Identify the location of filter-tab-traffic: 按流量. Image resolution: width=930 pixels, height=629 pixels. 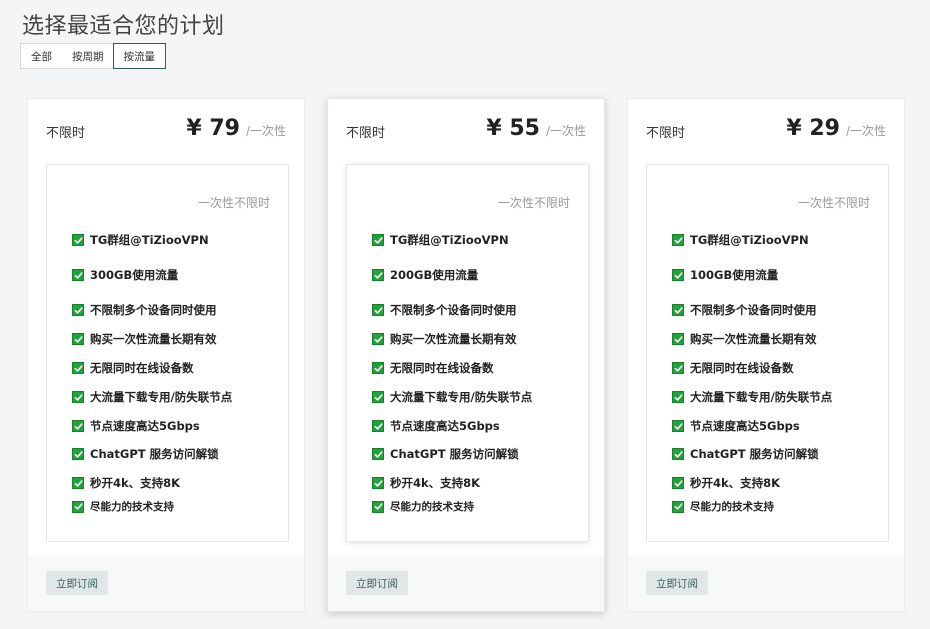
(139, 56).